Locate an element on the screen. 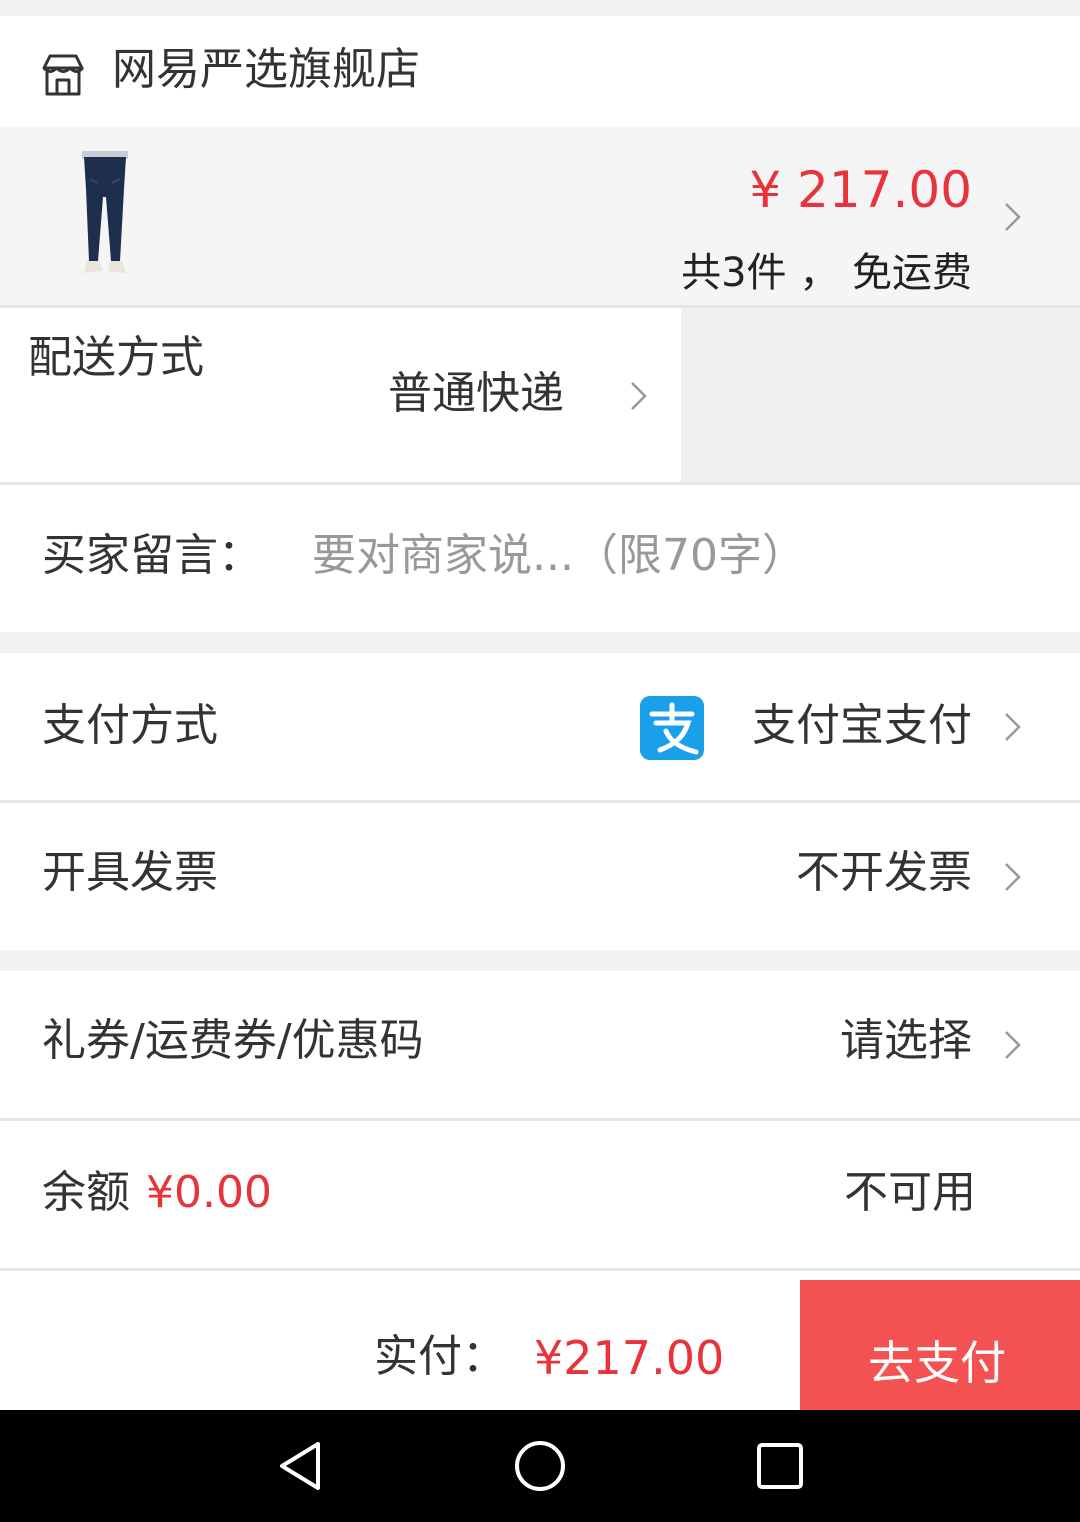 The height and width of the screenshot is (1522, 1080). product-summary: ¥ 217.00 共3件 ， 免运费 is located at coordinates (540, 216).